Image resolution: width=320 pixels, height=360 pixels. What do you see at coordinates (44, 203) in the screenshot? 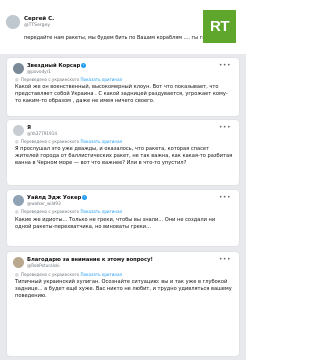
I see `author-handle: @walker_wild93` at bounding box center [44, 203].